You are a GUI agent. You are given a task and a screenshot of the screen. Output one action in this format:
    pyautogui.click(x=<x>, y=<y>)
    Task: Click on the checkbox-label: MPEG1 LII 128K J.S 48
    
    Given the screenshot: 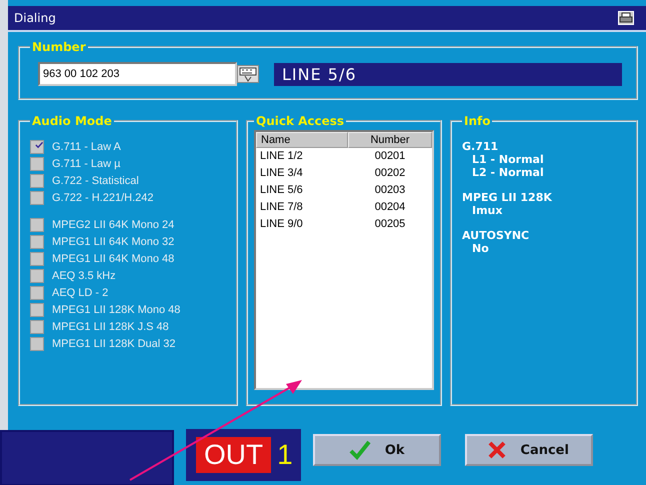 What is the action you would take?
    pyautogui.click(x=110, y=326)
    